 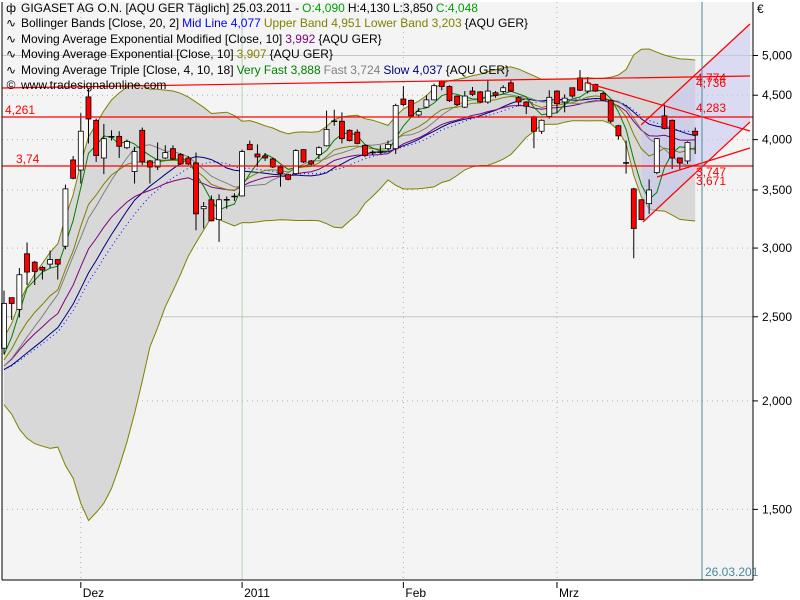 I want to click on y-tick-label: 3,500, so click(x=777, y=190).